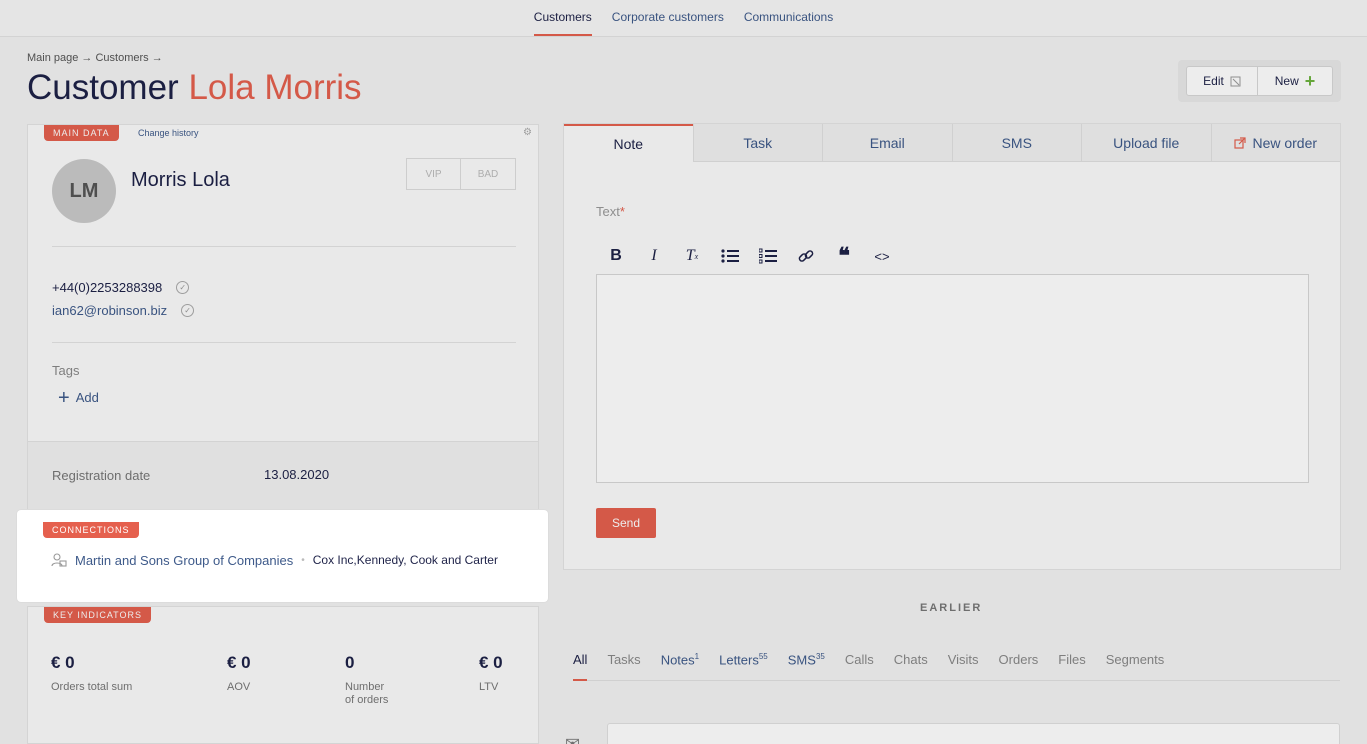 The image size is (1367, 744). What do you see at coordinates (350, 662) in the screenshot?
I see `indicator-value: 0` at bounding box center [350, 662].